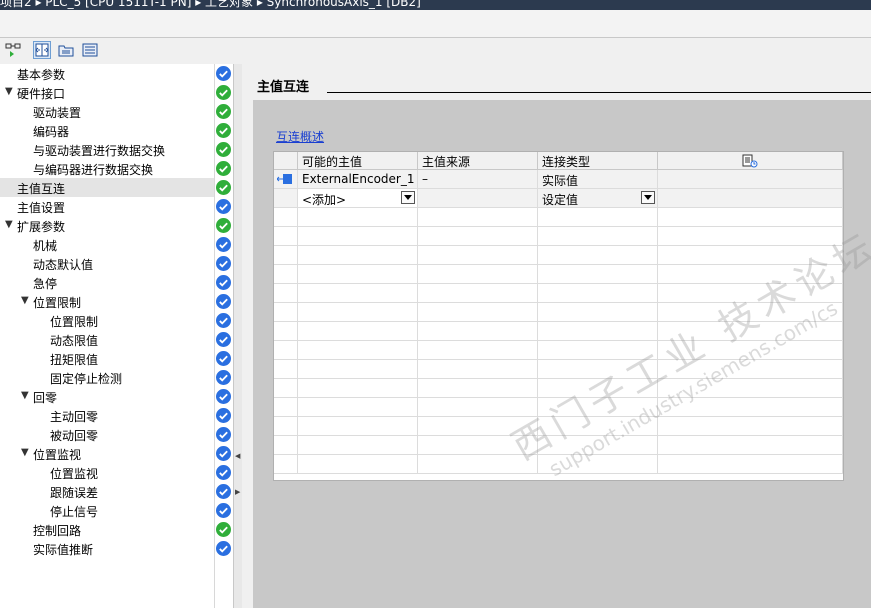  Describe the element at coordinates (750, 198) in the screenshot. I see `cell-extra` at that location.